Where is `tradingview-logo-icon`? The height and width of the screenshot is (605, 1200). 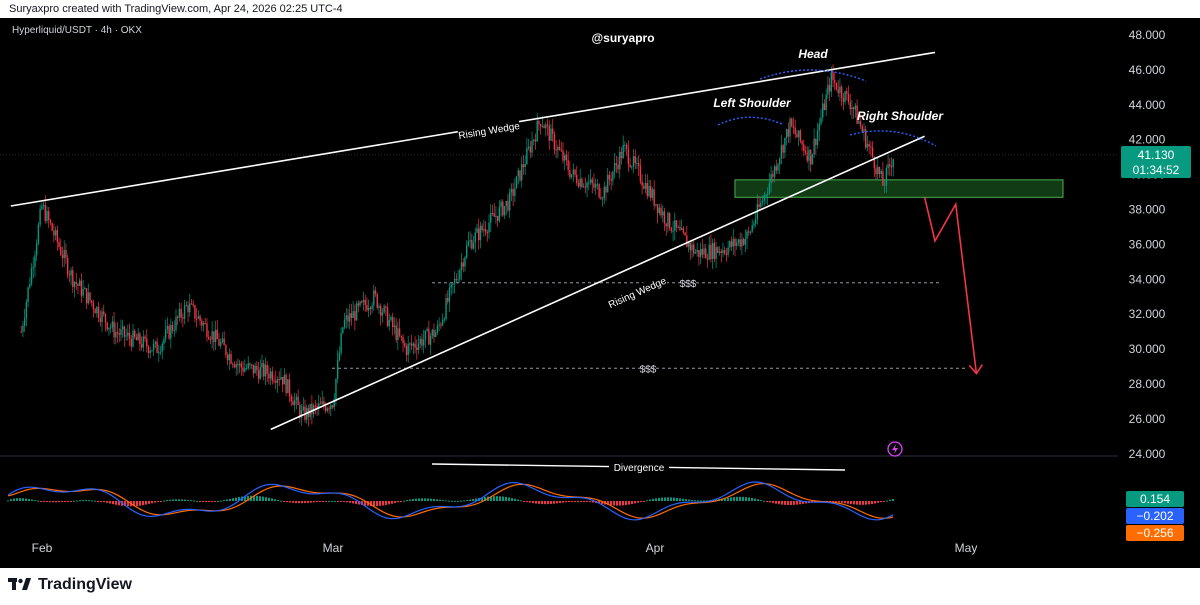 tradingview-logo-icon is located at coordinates (19, 584).